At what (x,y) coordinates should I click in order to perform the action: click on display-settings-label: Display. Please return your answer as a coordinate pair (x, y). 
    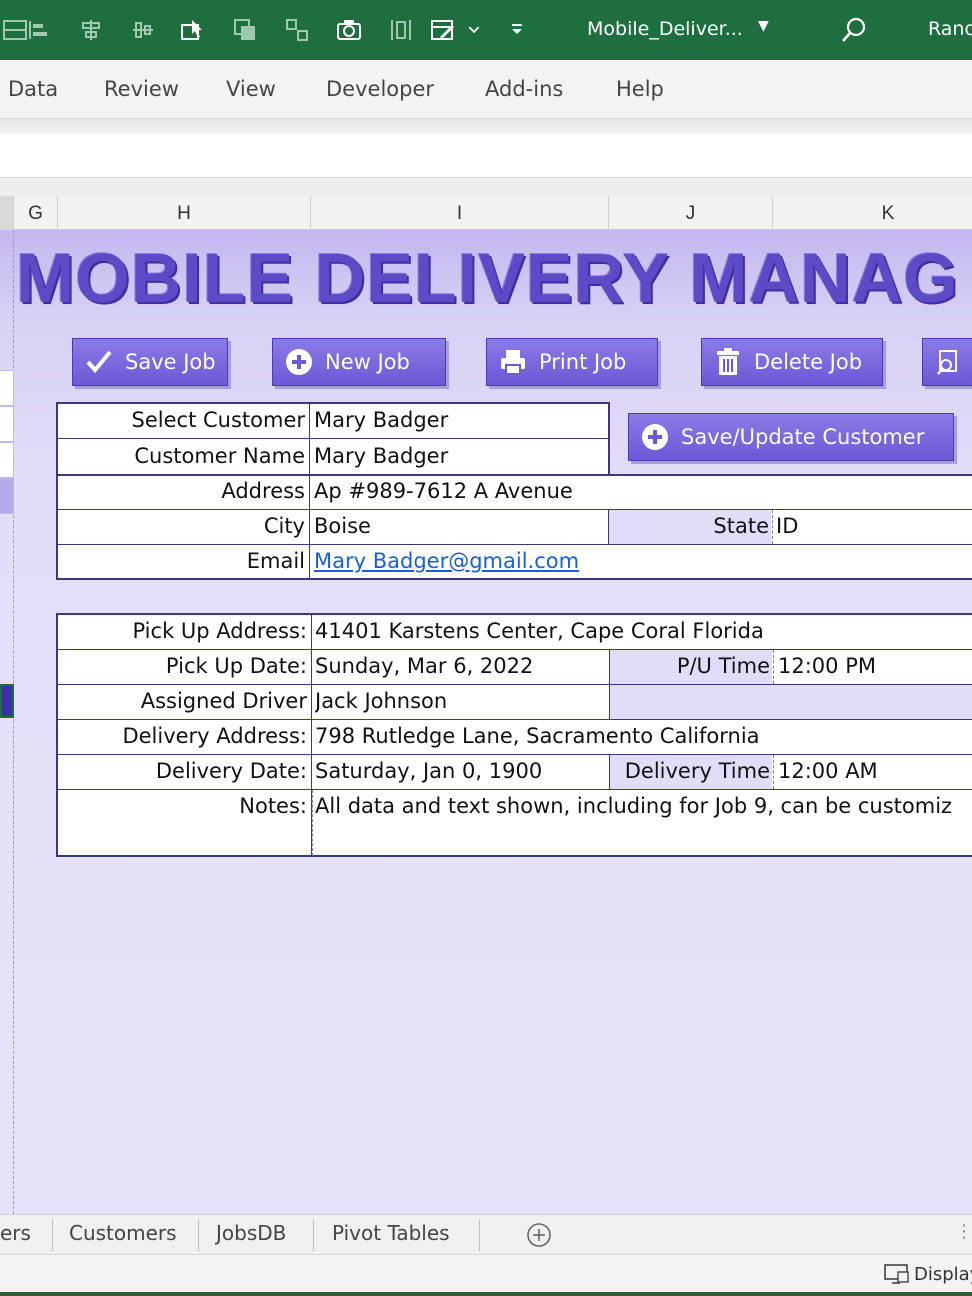
    Looking at the image, I should click on (943, 1274).